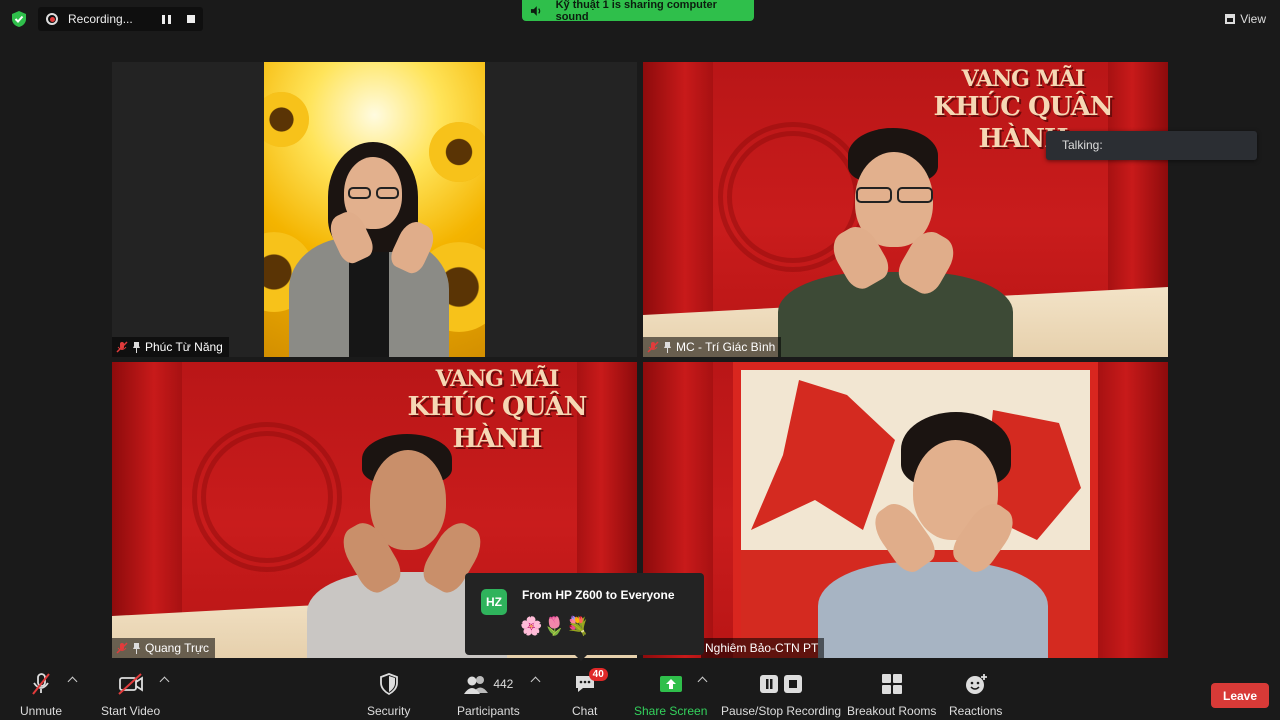 This screenshot has width=1280, height=720. Describe the element at coordinates (590, 693) in the screenshot. I see `chat-button: 40 Chat` at that location.